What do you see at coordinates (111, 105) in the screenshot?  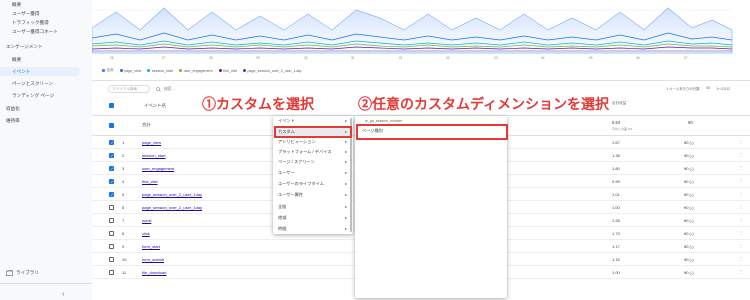 I see `select-all-checkbox` at bounding box center [111, 105].